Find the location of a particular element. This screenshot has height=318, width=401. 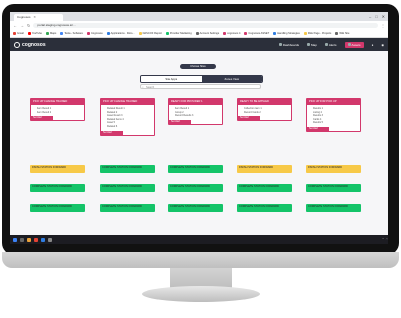

nav-label: Alerts is located at coordinates (332, 44).